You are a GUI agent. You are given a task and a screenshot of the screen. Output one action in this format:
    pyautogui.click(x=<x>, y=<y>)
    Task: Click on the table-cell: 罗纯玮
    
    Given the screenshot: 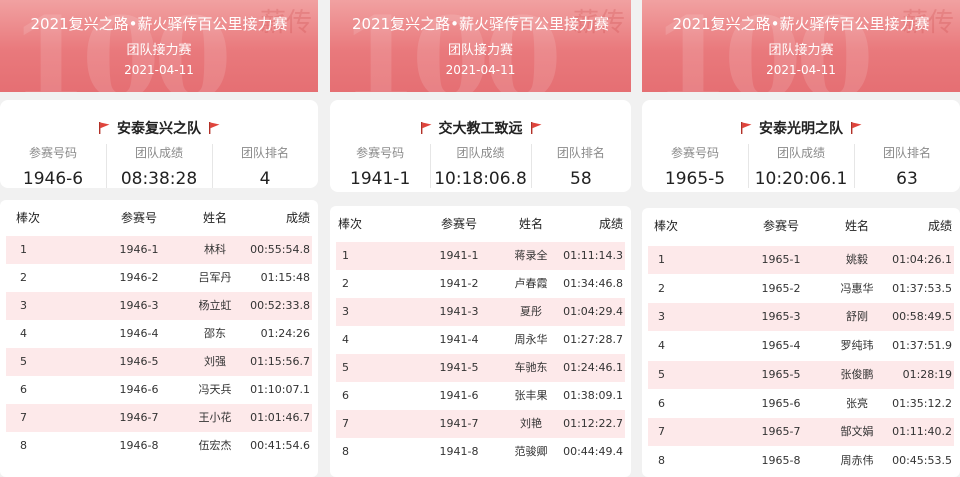 What is the action you would take?
    pyautogui.click(x=857, y=346)
    